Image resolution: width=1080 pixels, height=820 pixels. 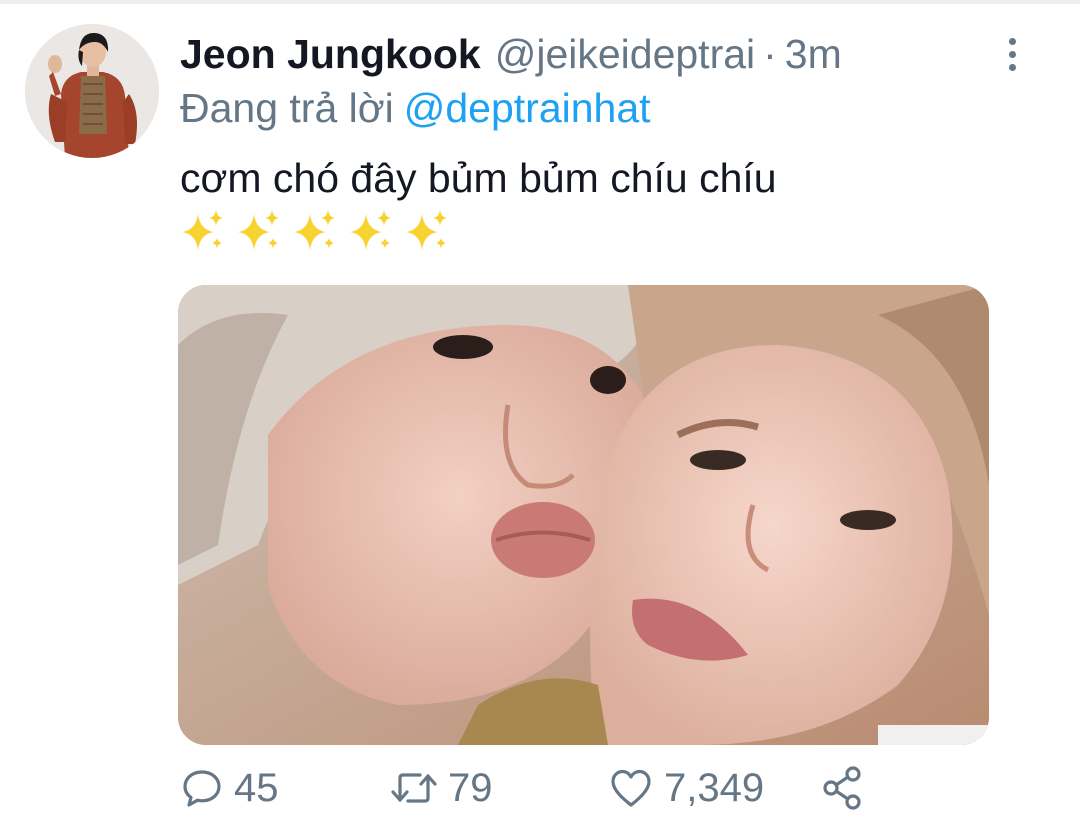 I want to click on share-button, so click(x=843, y=788).